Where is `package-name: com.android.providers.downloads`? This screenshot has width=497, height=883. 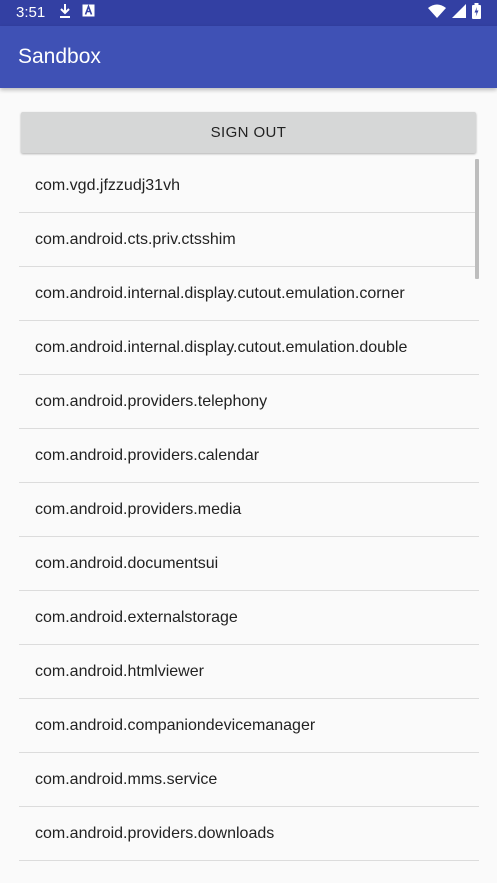
package-name: com.android.providers.downloads is located at coordinates (155, 833).